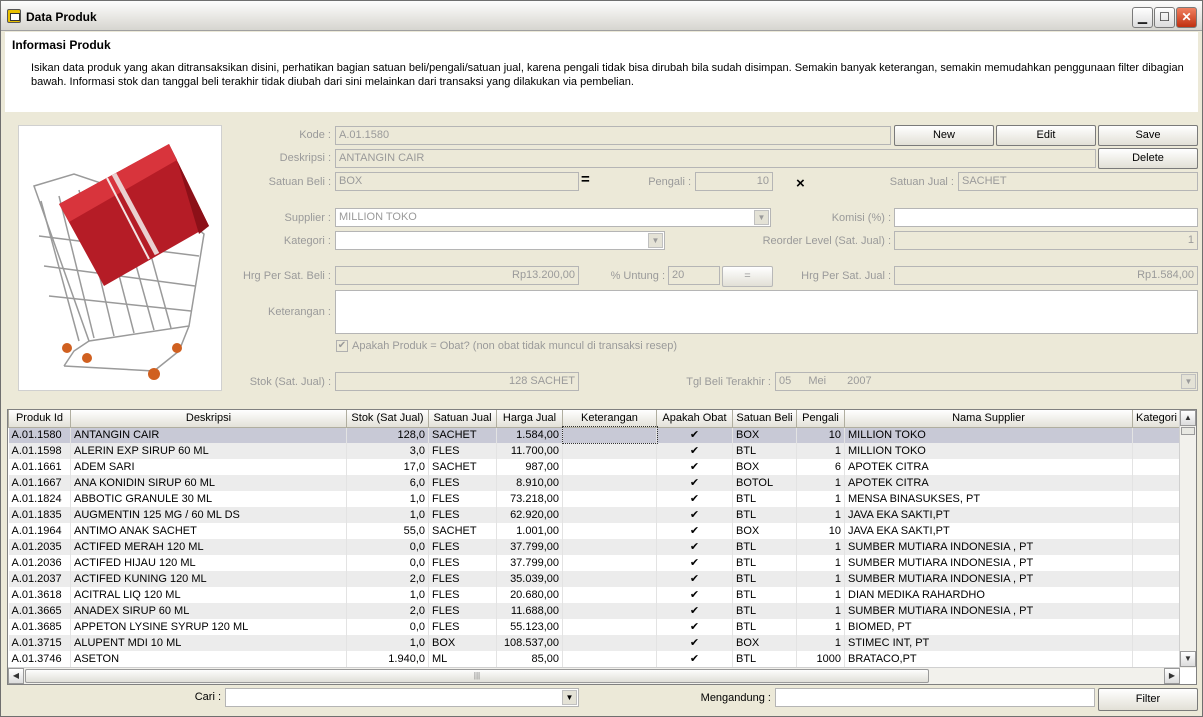 The width and height of the screenshot is (1203, 717). What do you see at coordinates (1186, 17) in the screenshot?
I see `close-button: ✕` at bounding box center [1186, 17].